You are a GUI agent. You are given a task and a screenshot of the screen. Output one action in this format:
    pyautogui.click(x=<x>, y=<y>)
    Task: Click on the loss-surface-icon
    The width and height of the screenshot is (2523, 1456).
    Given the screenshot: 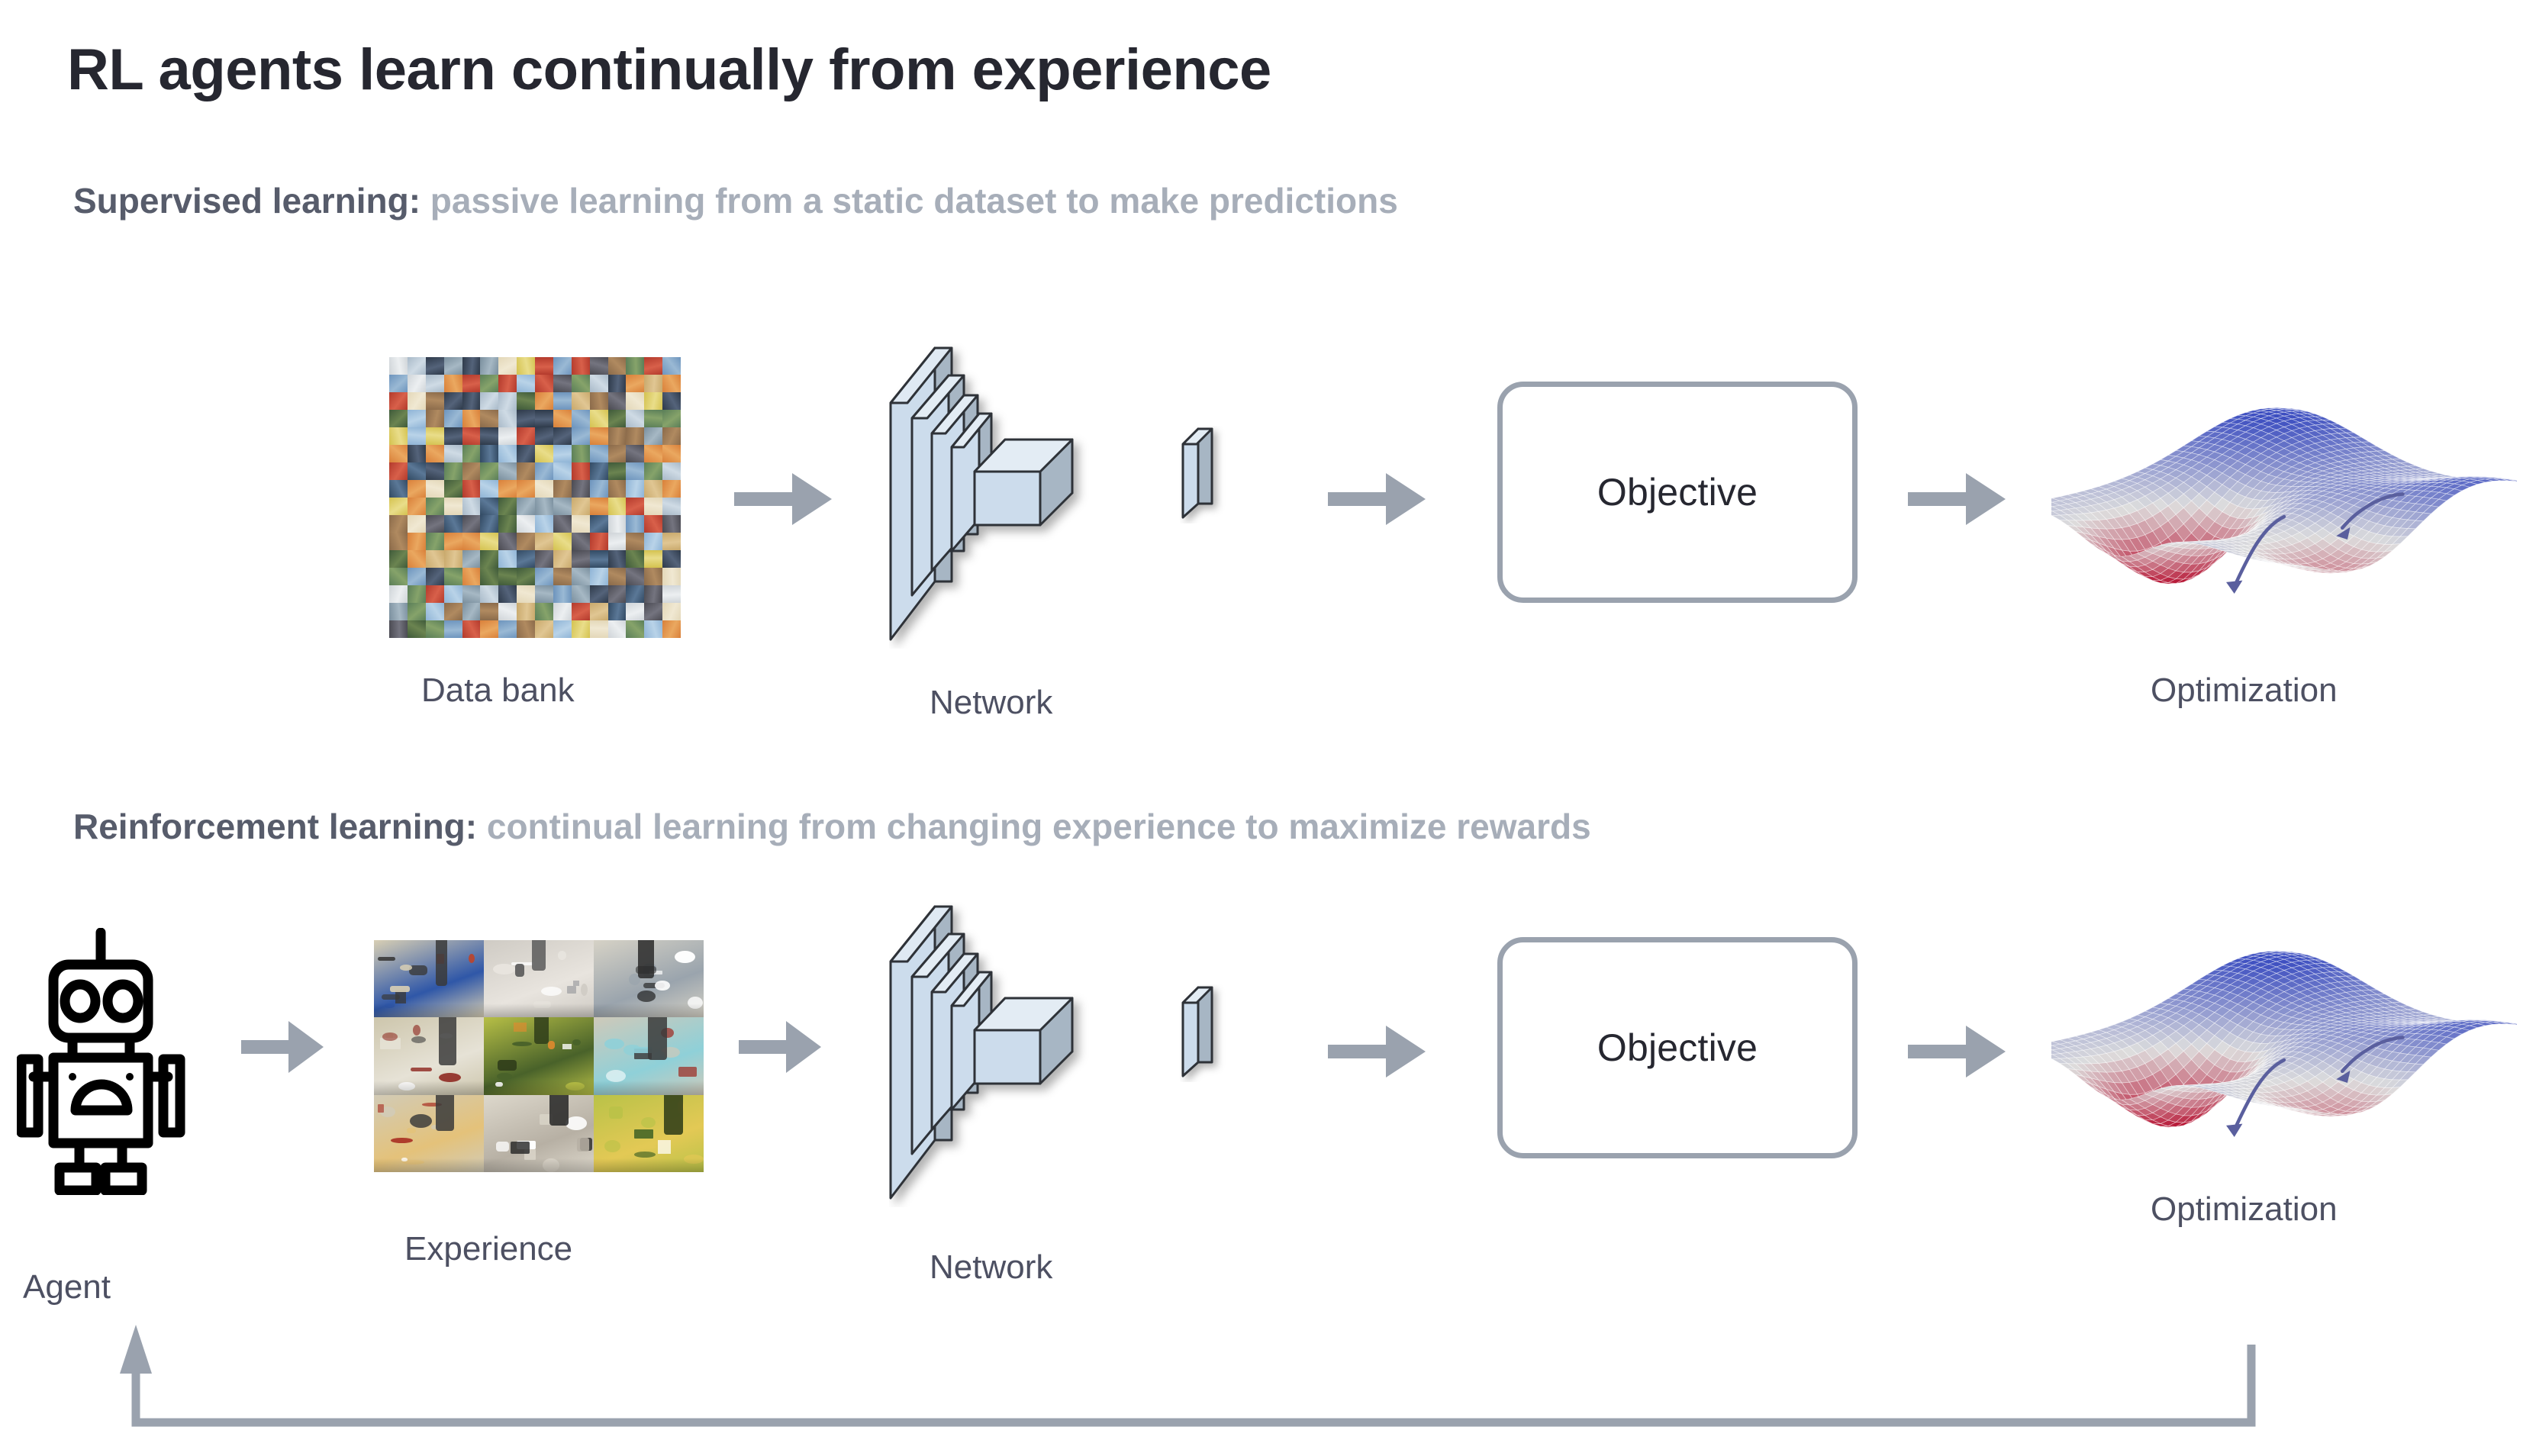 What is the action you would take?
    pyautogui.click(x=2284, y=498)
    